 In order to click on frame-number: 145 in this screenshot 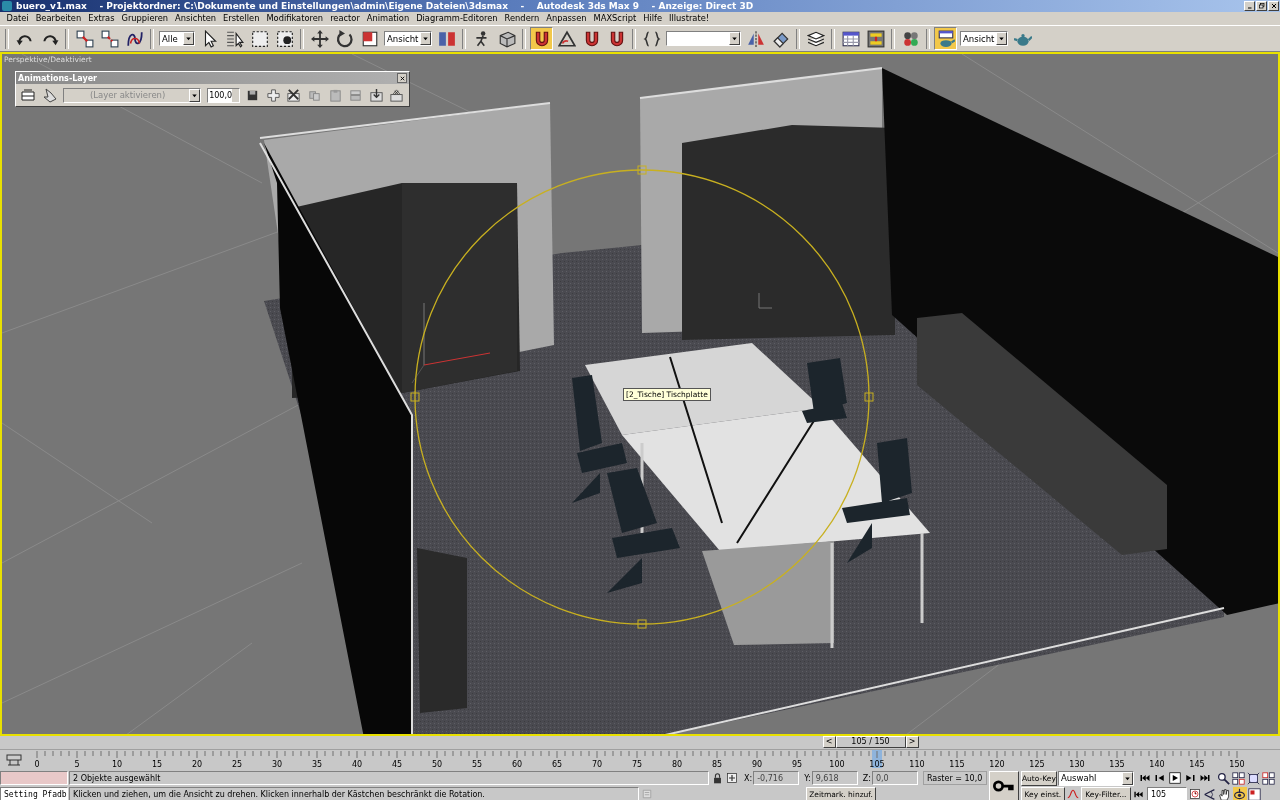, I will do `click(1197, 764)`.